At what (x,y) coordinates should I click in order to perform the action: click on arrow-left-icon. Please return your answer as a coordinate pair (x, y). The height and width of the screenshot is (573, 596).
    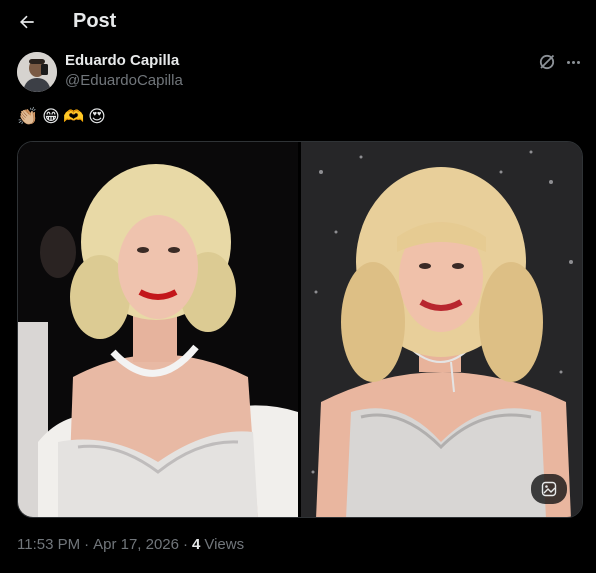
    Looking at the image, I should click on (27, 22).